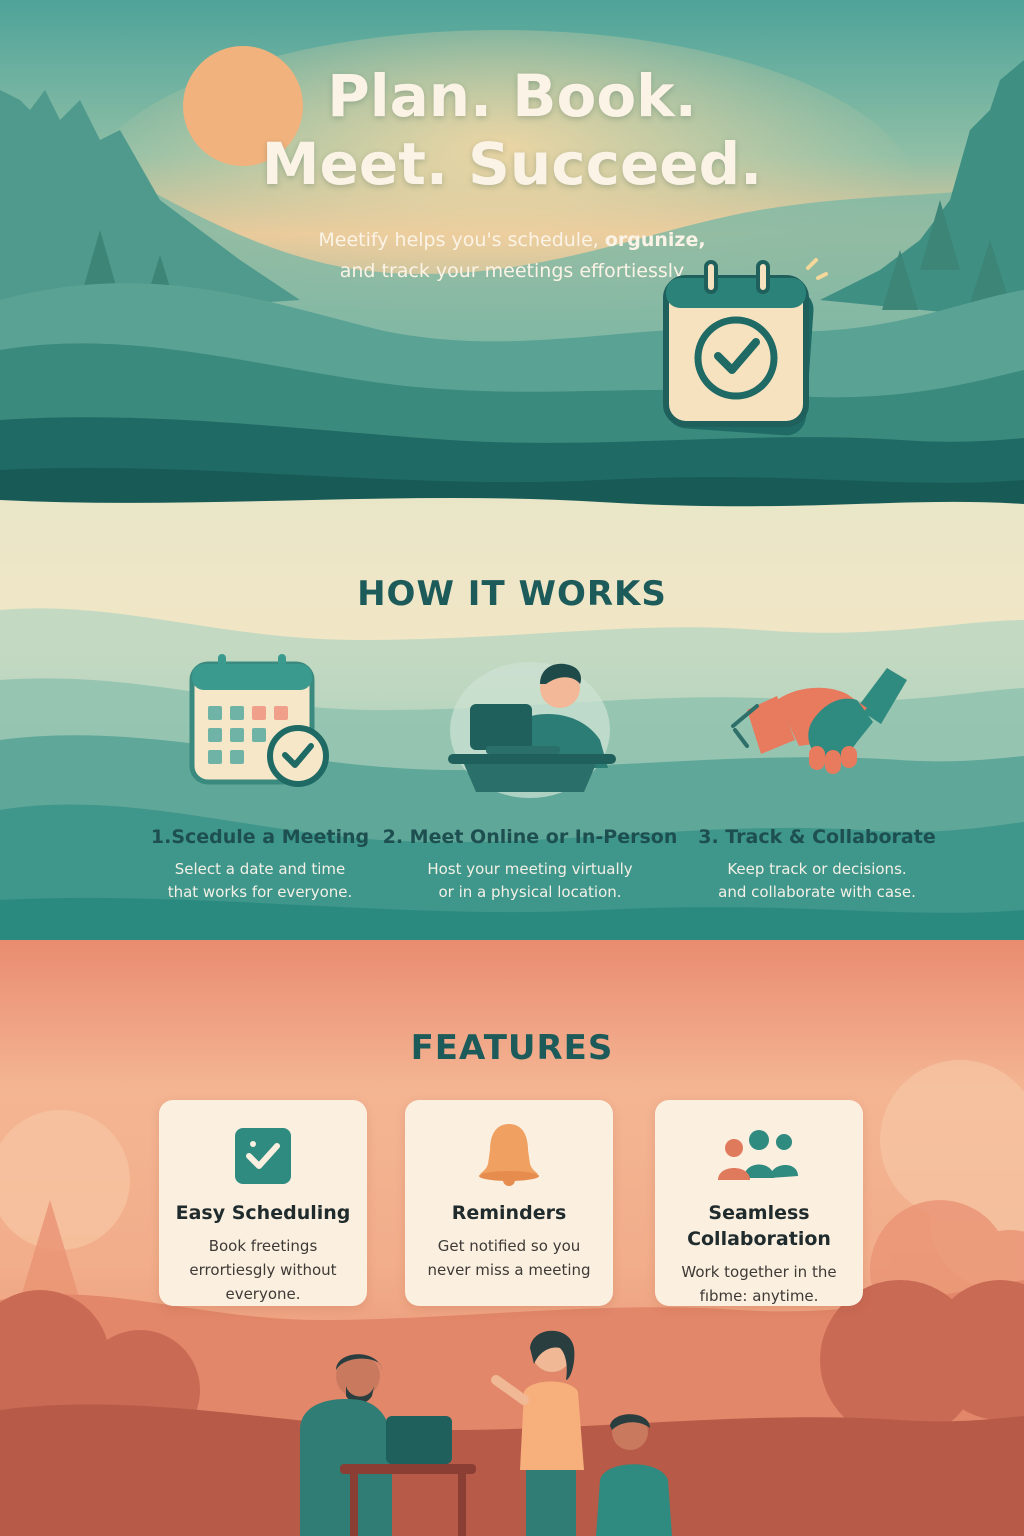 Image resolution: width=1024 pixels, height=1536 pixels. Describe the element at coordinates (263, 1213) in the screenshot. I see `feature-1-title: Easy Scheduling` at that location.